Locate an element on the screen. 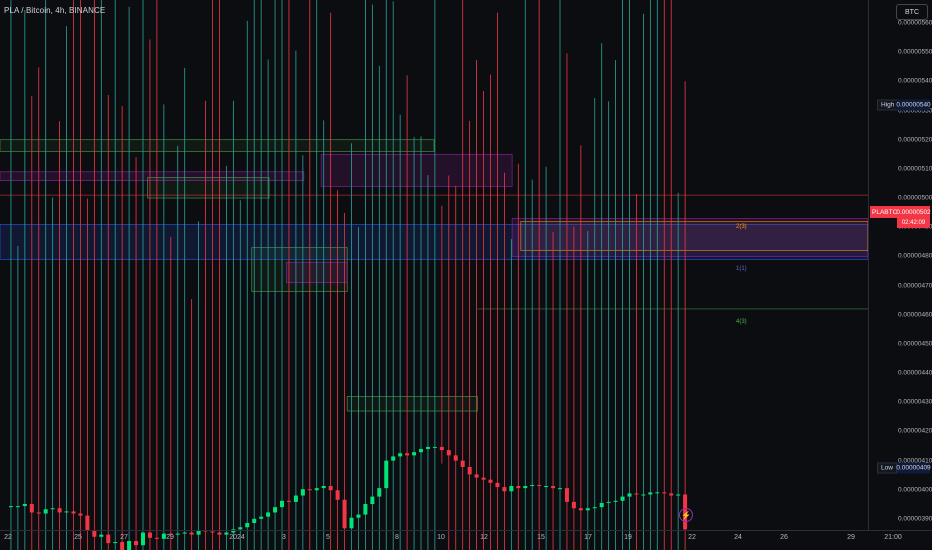 The image size is (932, 550). time-axis-panel is located at coordinates (466, 540).